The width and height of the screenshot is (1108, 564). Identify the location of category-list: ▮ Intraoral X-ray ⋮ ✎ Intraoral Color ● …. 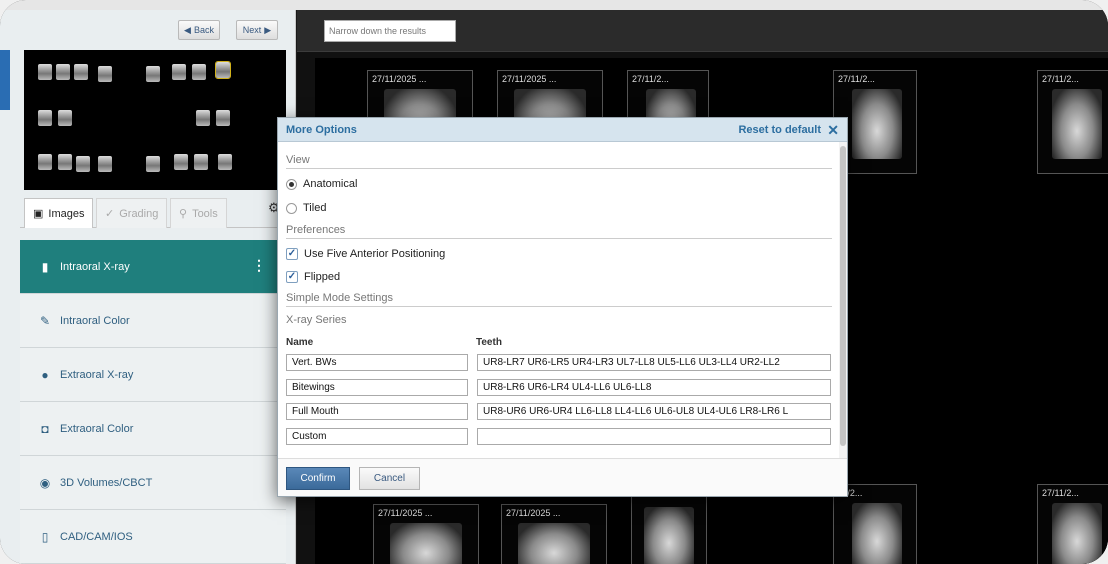
(153, 402).